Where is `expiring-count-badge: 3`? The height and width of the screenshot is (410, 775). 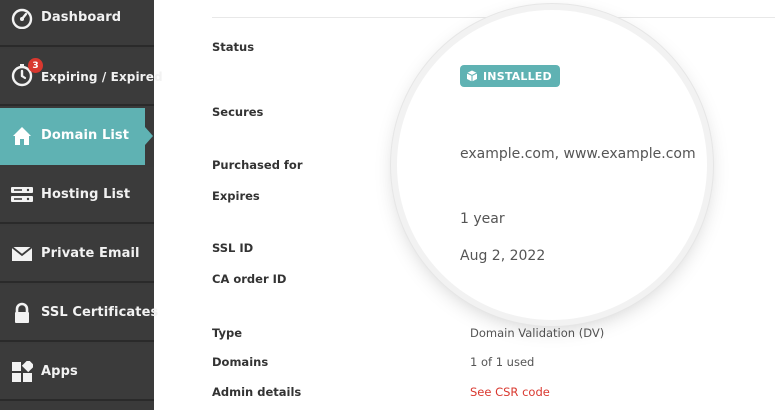
expiring-count-badge: 3 is located at coordinates (35, 65).